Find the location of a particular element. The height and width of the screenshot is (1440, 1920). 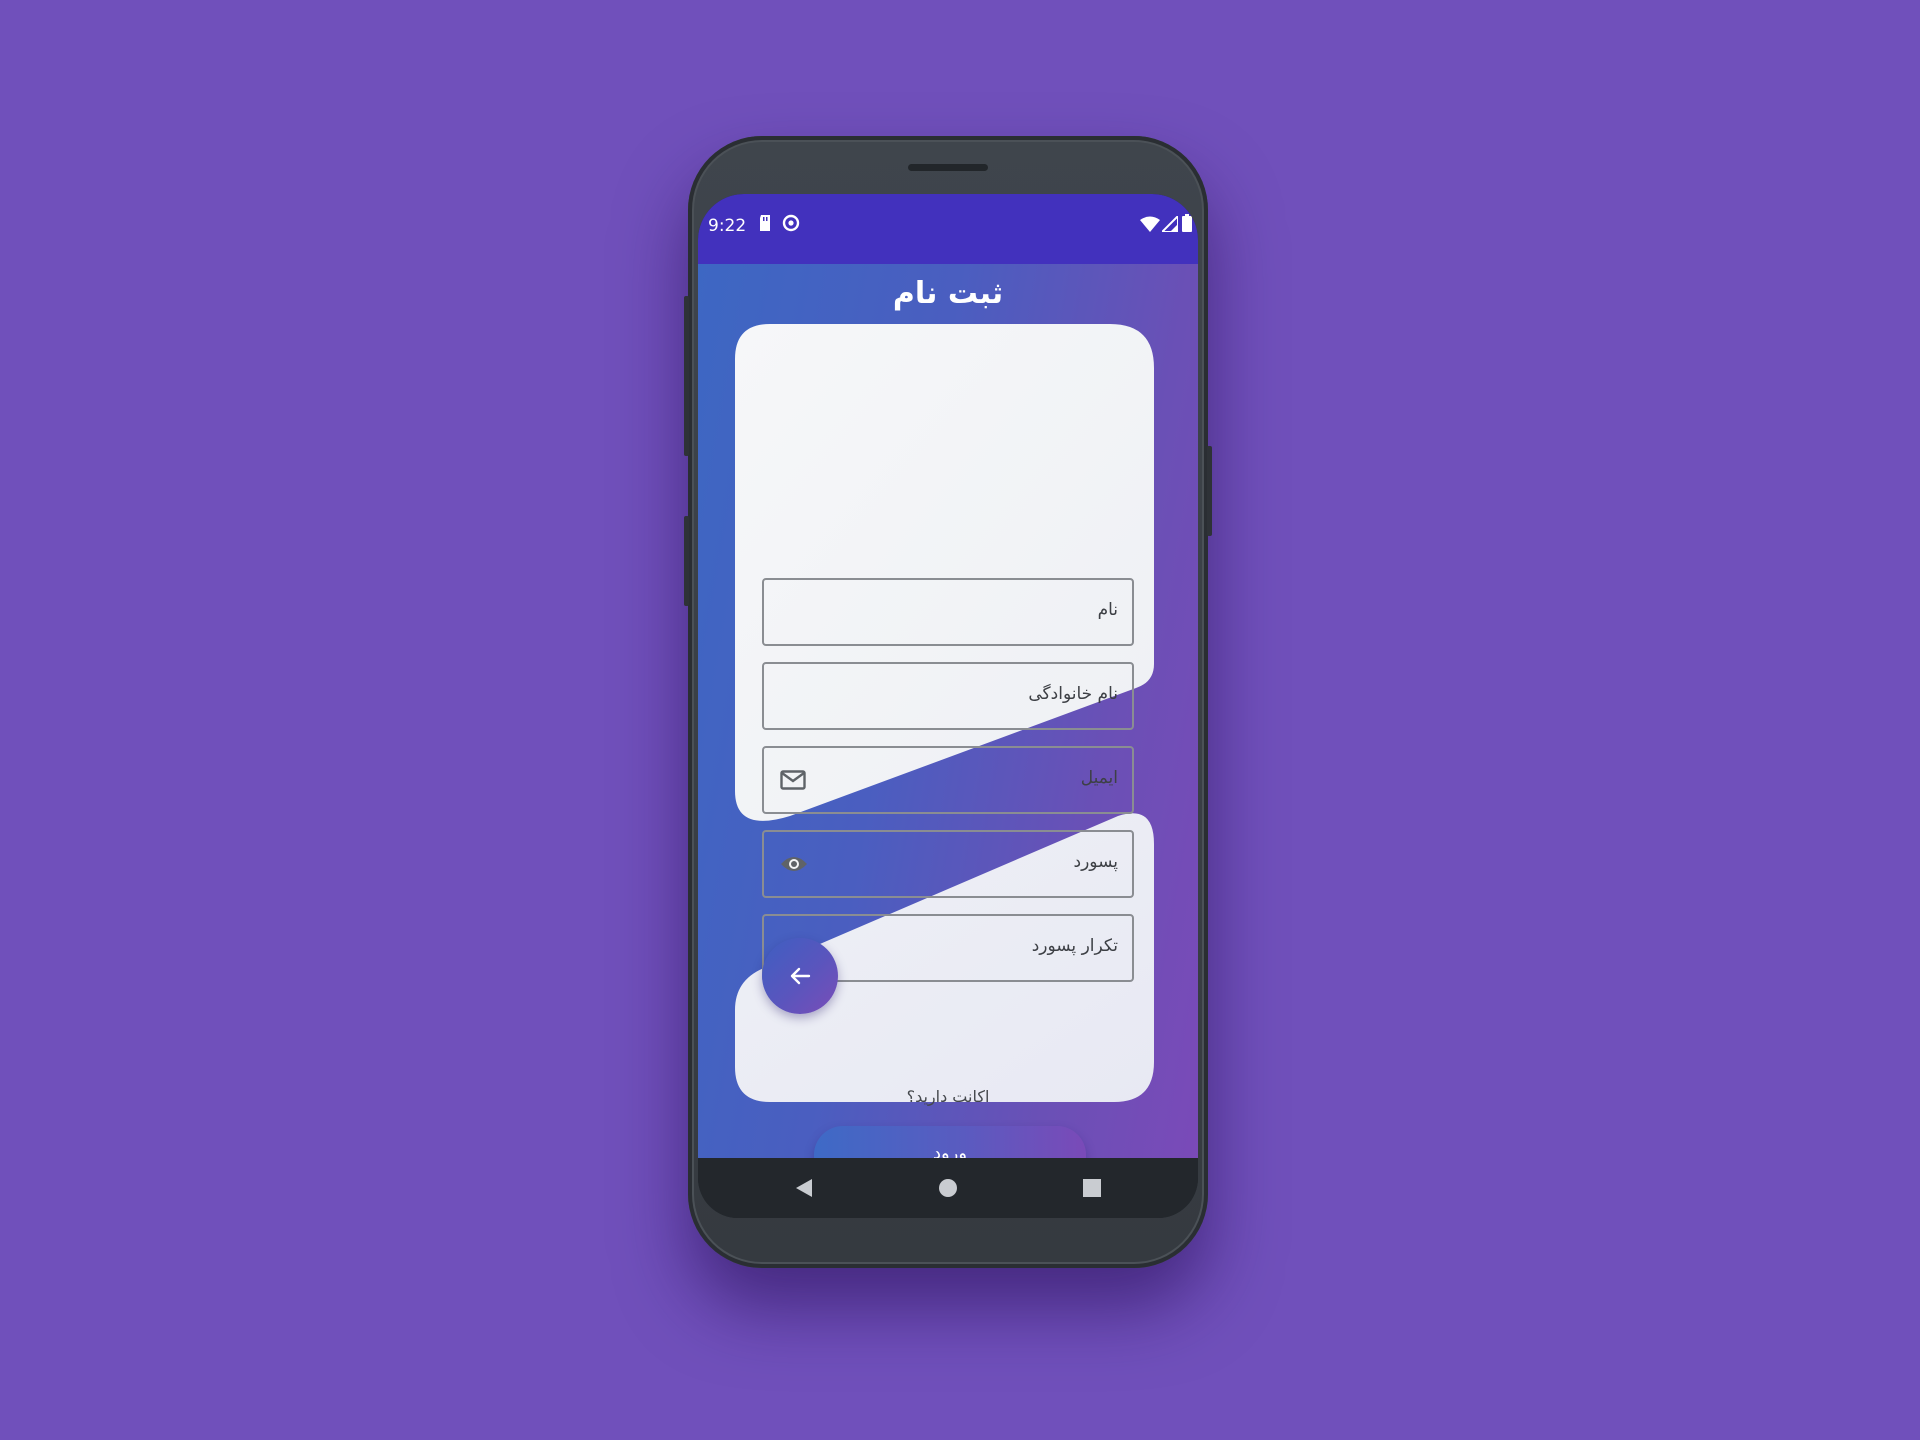

battery-icon is located at coordinates (1187, 225).